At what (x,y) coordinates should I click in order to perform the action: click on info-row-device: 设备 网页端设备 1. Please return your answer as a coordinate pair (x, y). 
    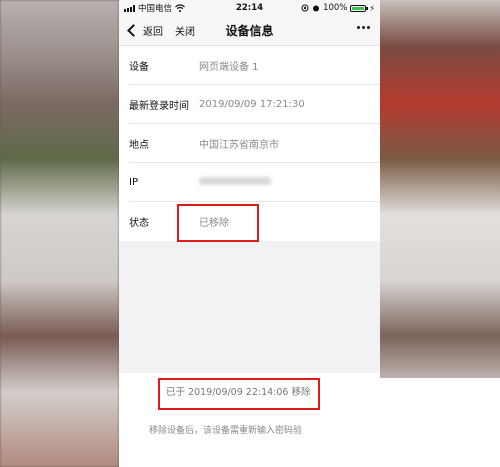
    Looking at the image, I should click on (254, 65).